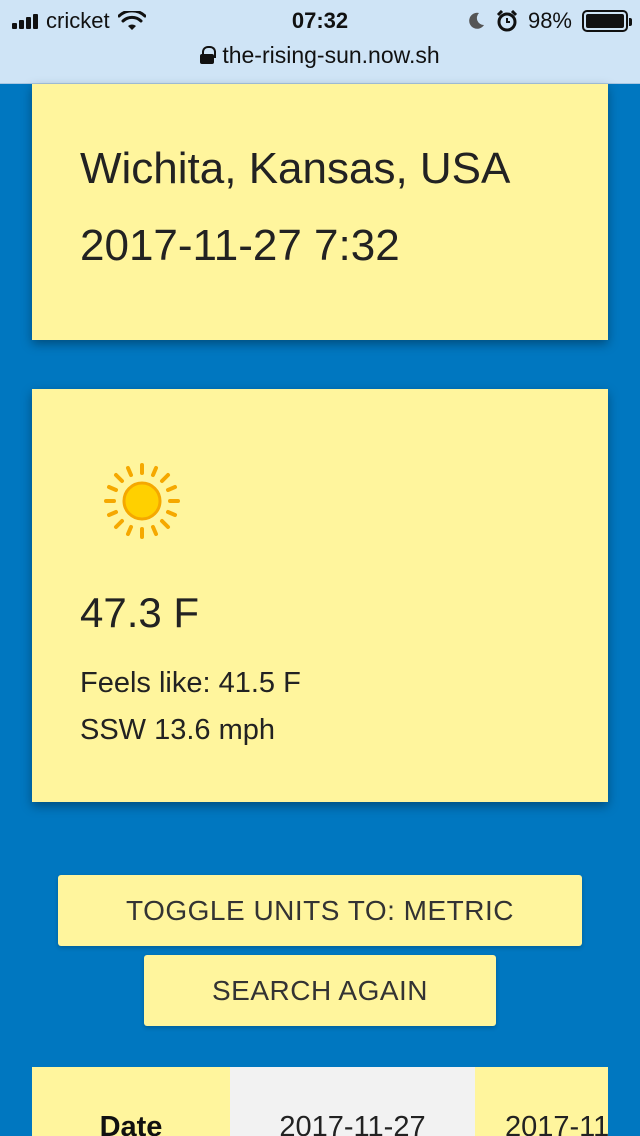 This screenshot has height=1136, width=640. What do you see at coordinates (607, 21) in the screenshot?
I see `battery-icon` at bounding box center [607, 21].